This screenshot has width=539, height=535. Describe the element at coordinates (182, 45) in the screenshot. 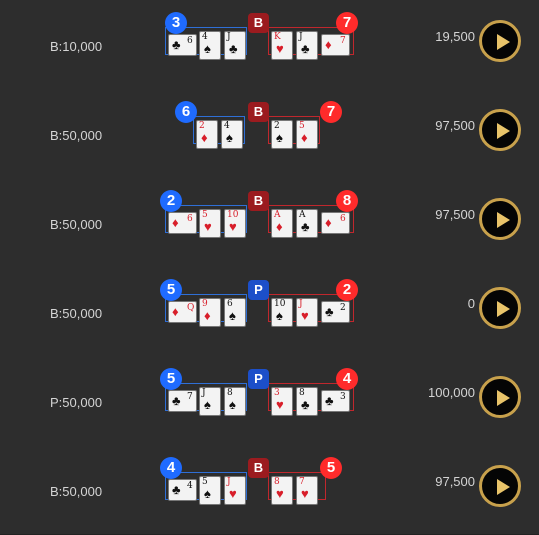

I see `playing-card: 6 ♣` at that location.